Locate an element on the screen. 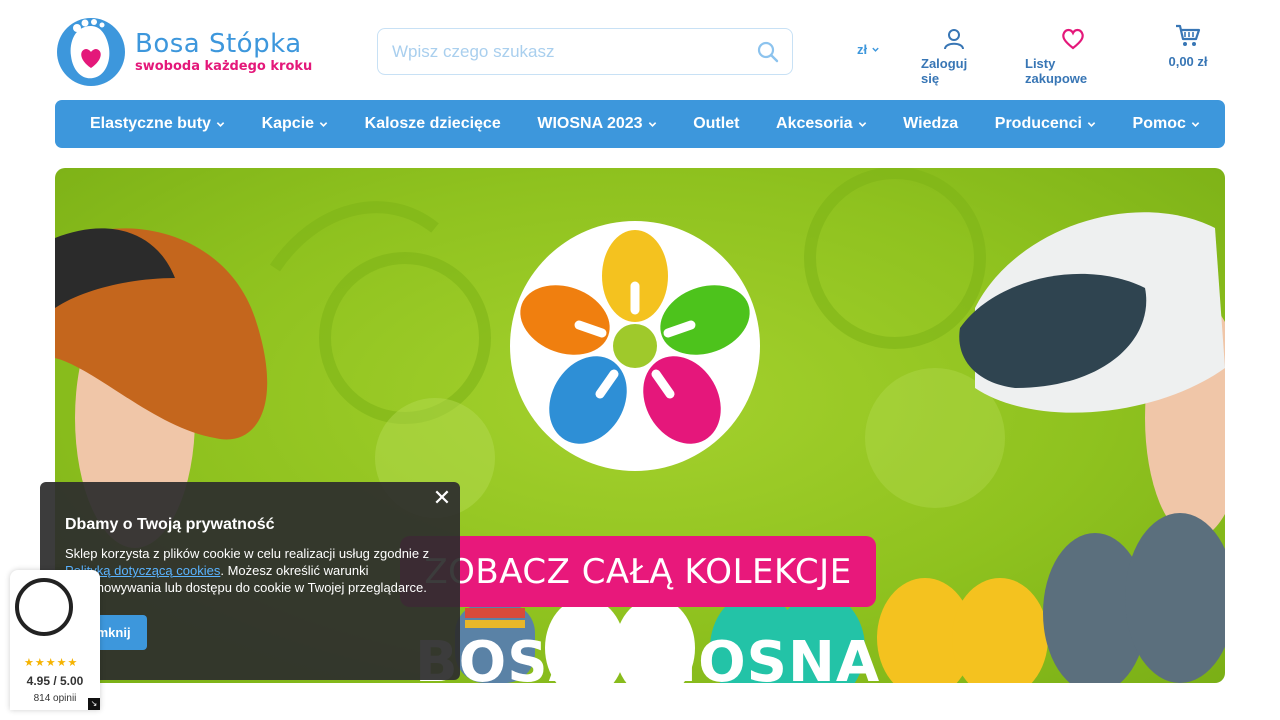 Image resolution: width=1280 pixels, height=720 pixels. nav-item-wiosna-2023: WIOSNA 2023 is located at coordinates (596, 124).